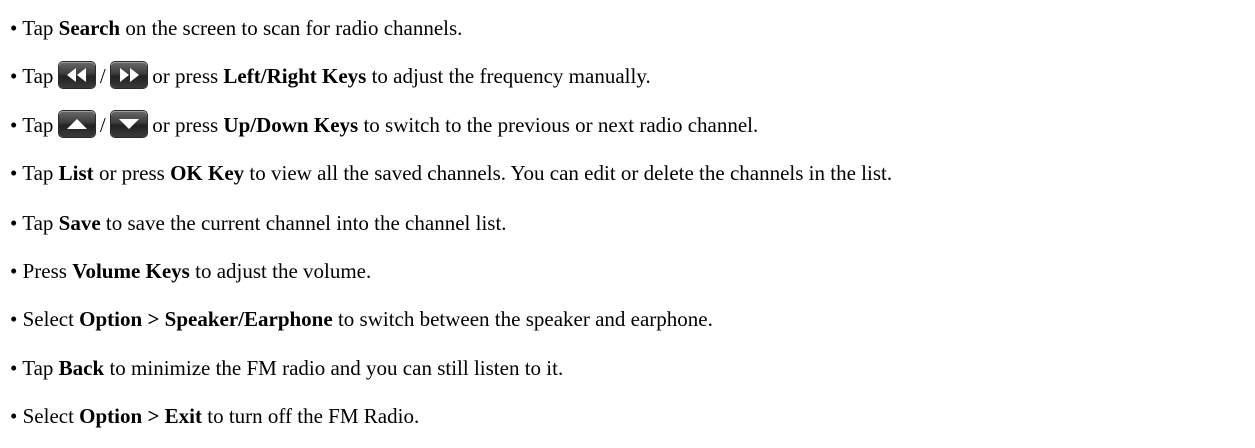  Describe the element at coordinates (311, 416) in the screenshot. I see `text: to turn off the FM Radio.` at that location.